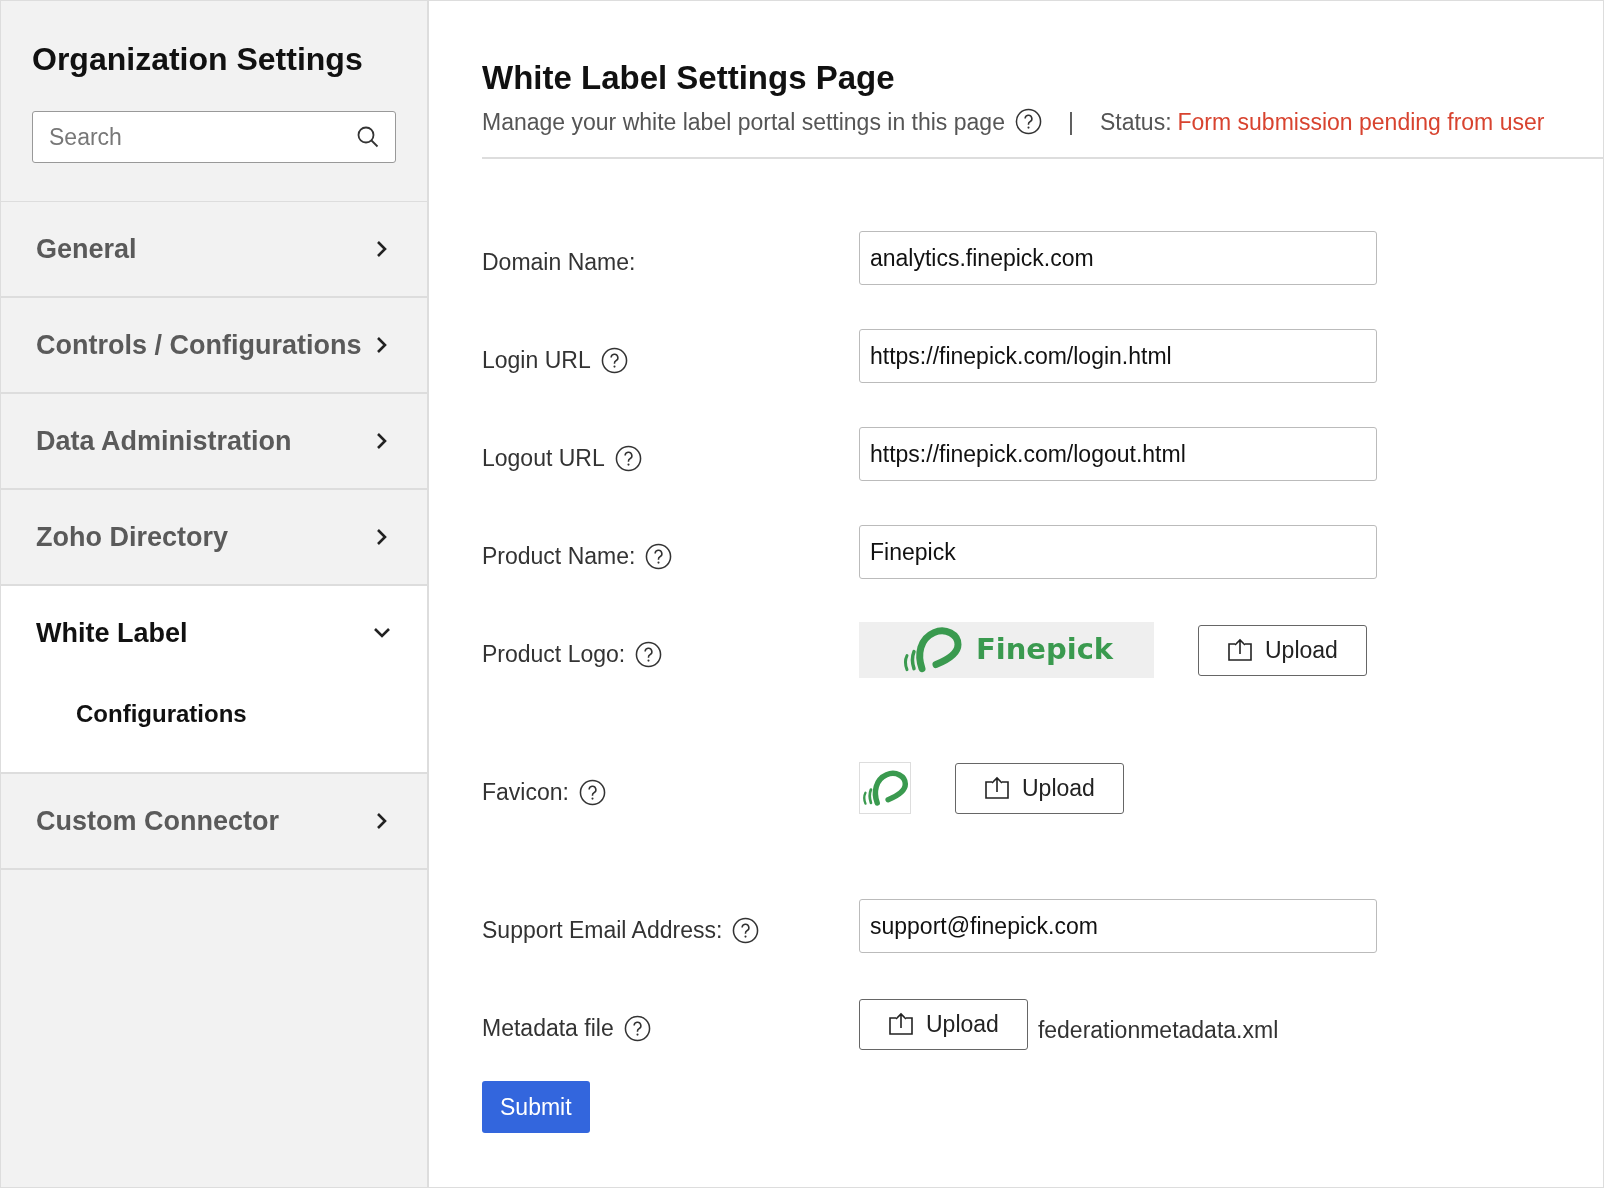 The height and width of the screenshot is (1188, 1604). I want to click on text-field: https://finepick.com/login.html, so click(1118, 356).